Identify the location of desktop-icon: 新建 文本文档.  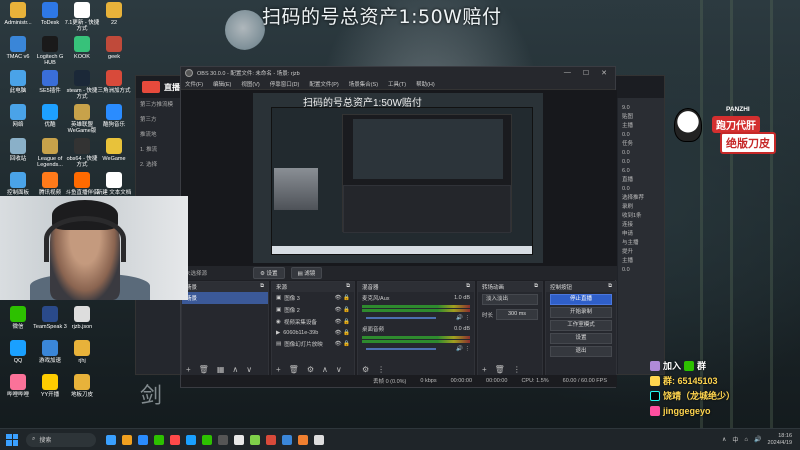
(114, 184).